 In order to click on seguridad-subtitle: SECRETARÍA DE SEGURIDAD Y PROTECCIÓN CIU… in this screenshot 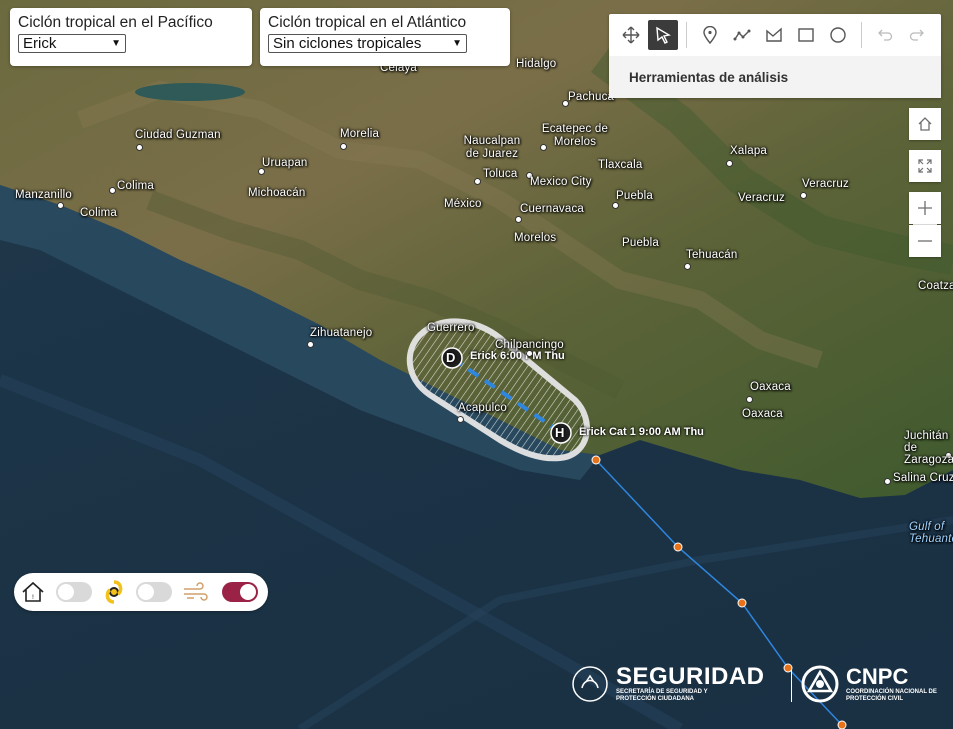, I will do `click(662, 695)`.